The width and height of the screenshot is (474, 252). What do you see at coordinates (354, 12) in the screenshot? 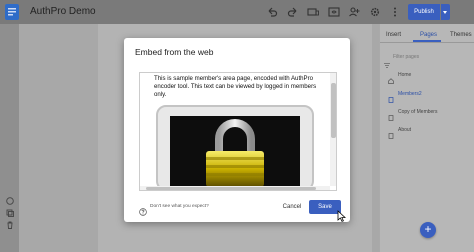
I see `share-icon` at bounding box center [354, 12].